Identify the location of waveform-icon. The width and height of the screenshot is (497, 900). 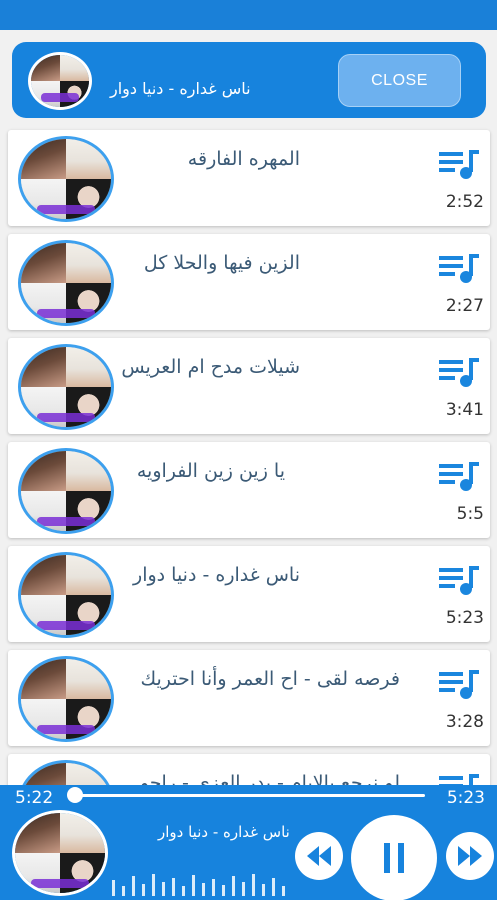
(198, 885).